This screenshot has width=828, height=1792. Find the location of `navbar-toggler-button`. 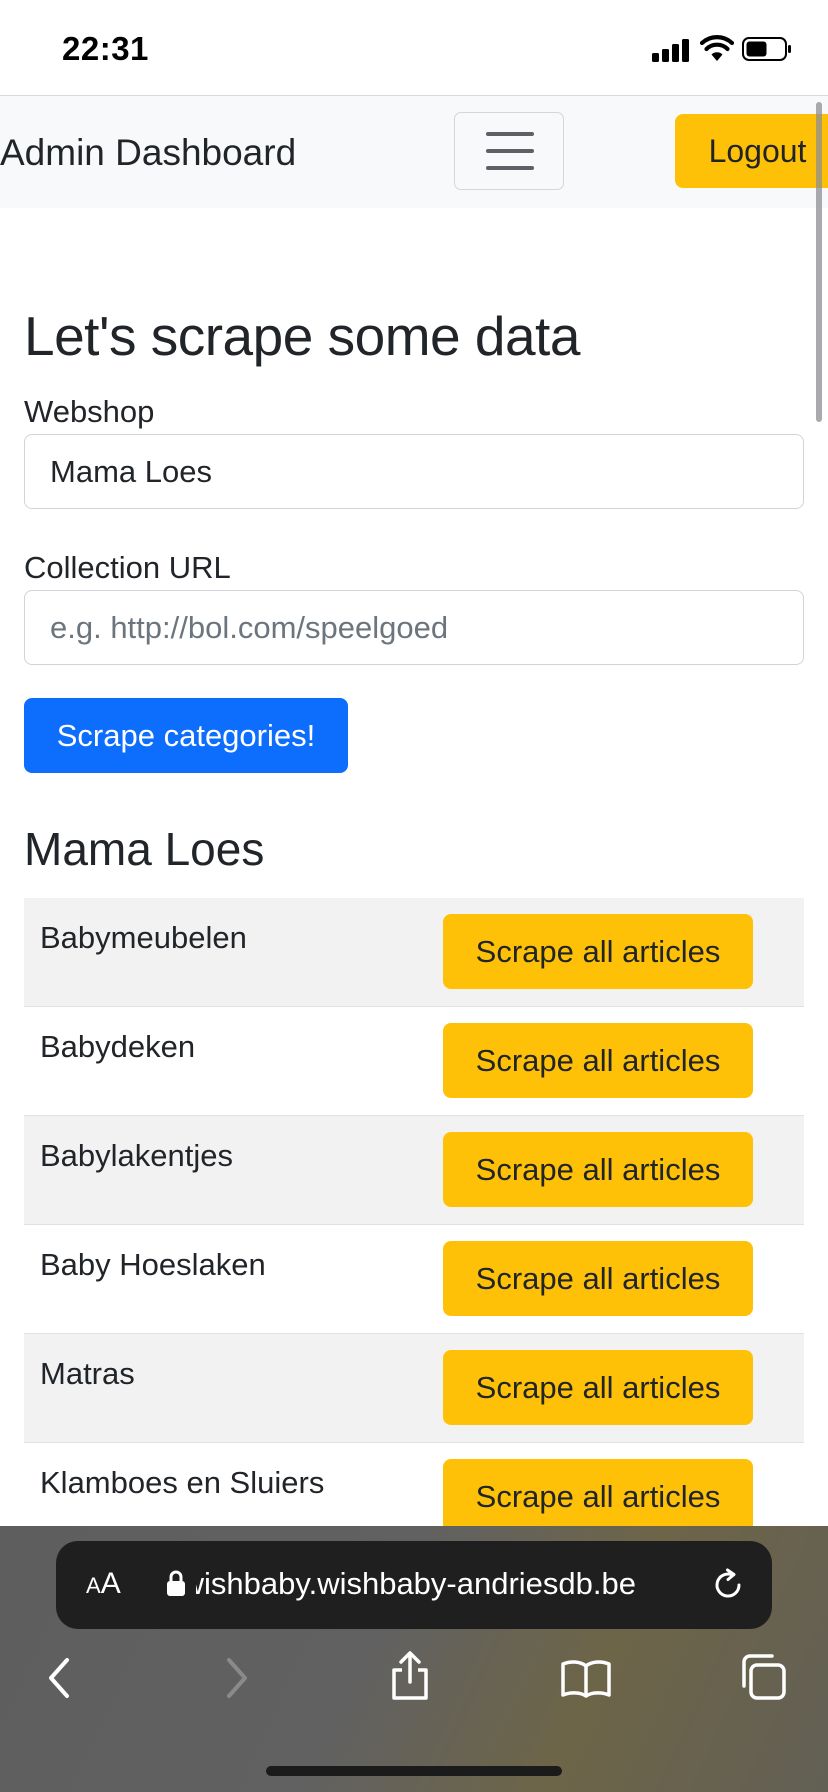

navbar-toggler-button is located at coordinates (509, 151).